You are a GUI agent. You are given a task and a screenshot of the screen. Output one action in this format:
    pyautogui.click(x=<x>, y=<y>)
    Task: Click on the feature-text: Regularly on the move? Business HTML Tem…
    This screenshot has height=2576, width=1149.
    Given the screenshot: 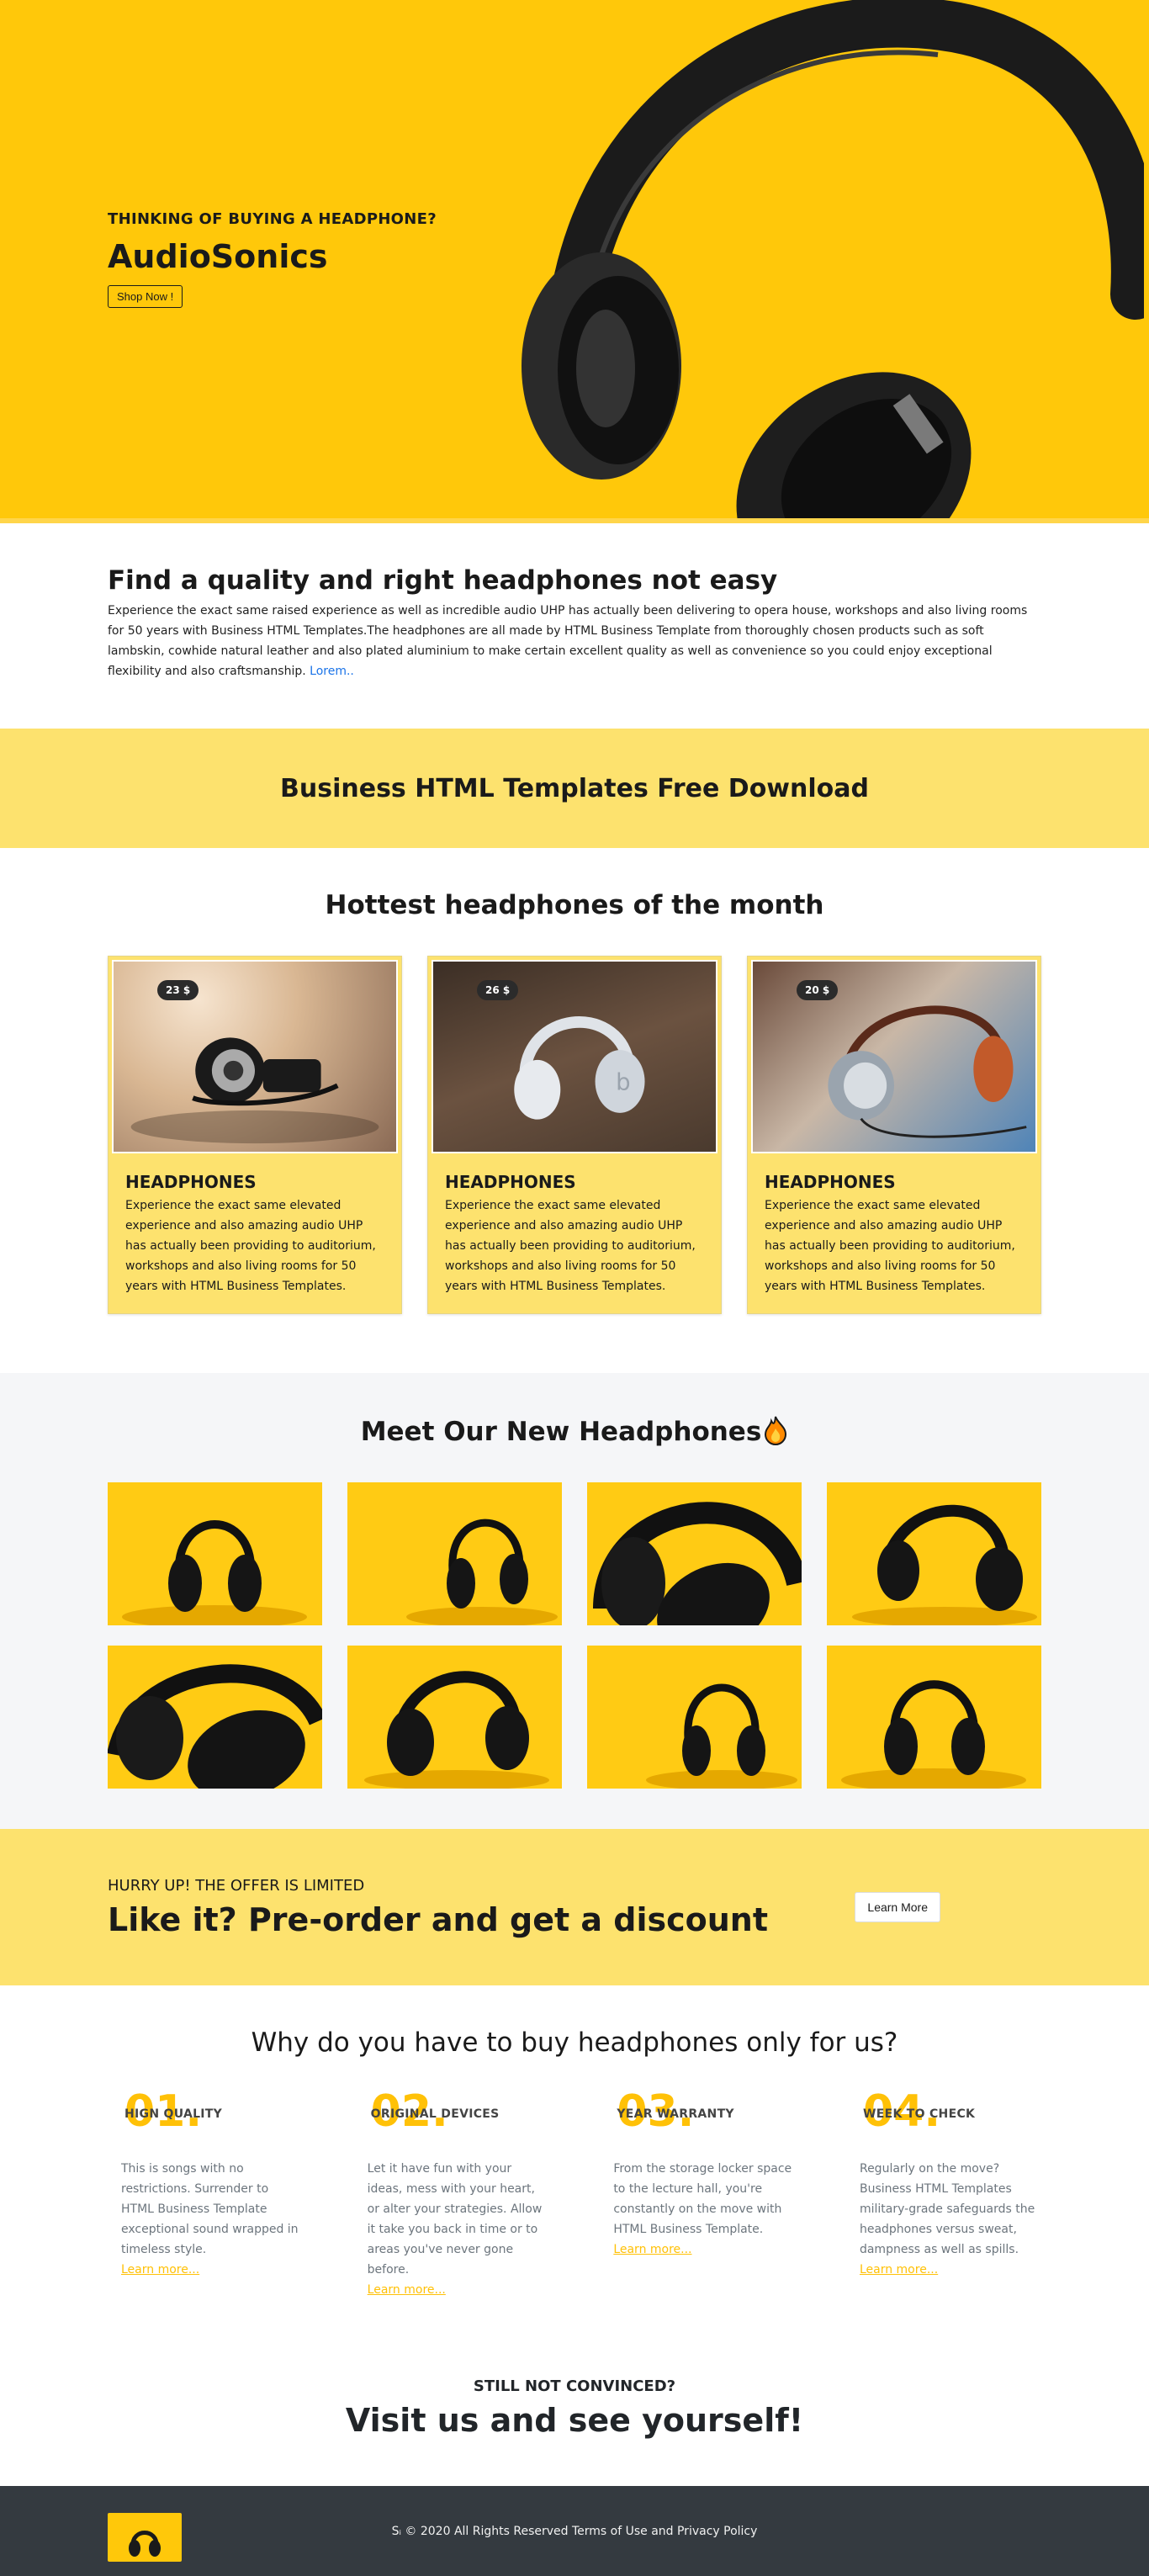 What is the action you would take?
    pyautogui.click(x=947, y=2209)
    